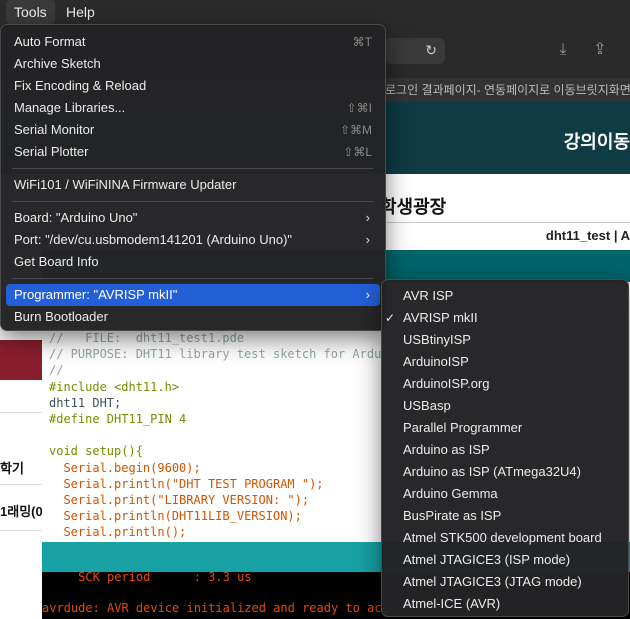 The width and height of the screenshot is (630, 619). What do you see at coordinates (61, 316) in the screenshot?
I see `menu-item-label: Burn Bootloader` at bounding box center [61, 316].